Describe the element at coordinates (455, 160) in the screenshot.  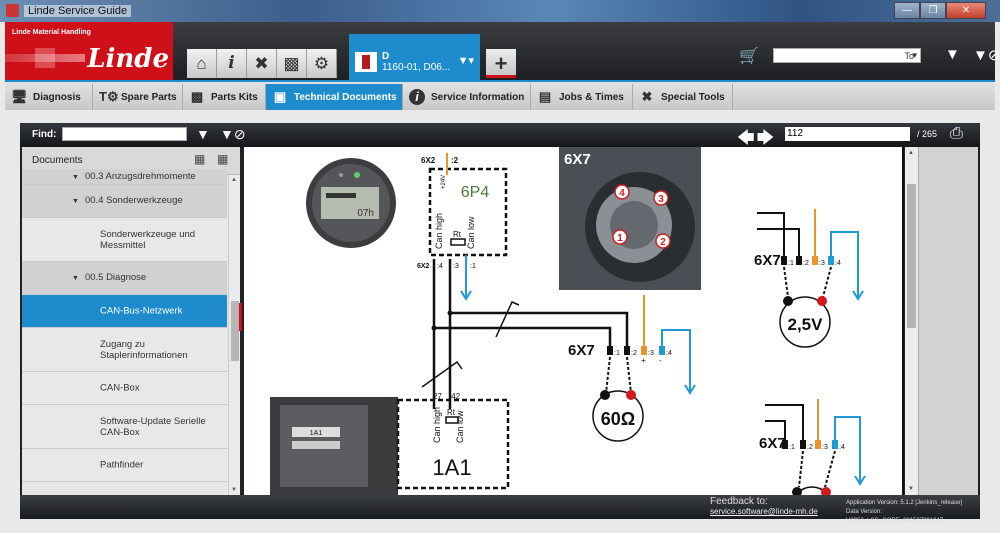
I see `pin-2-label: :2` at that location.